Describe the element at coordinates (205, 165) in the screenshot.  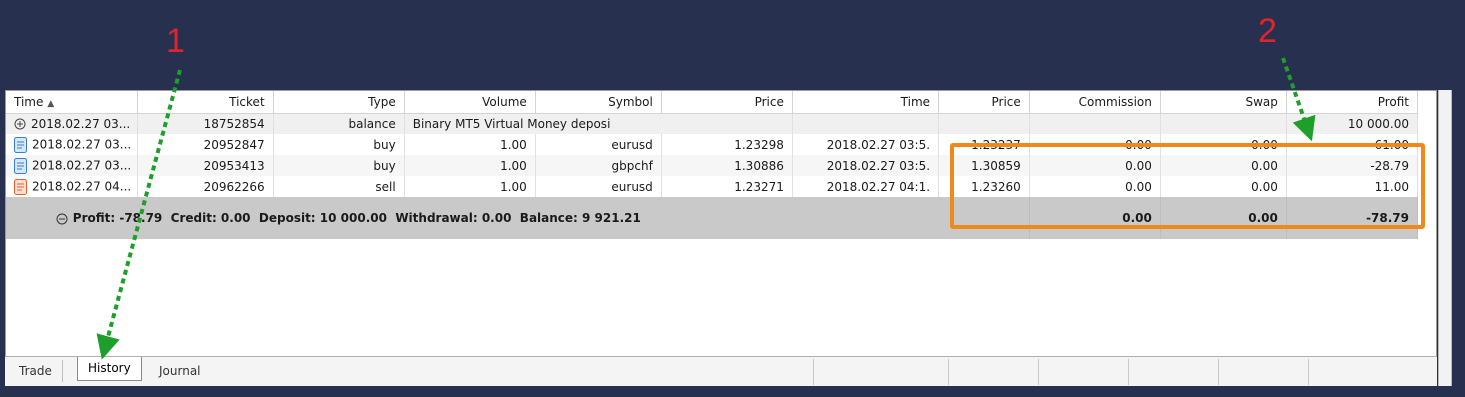
I see `cell-ticket: 20953413` at that location.